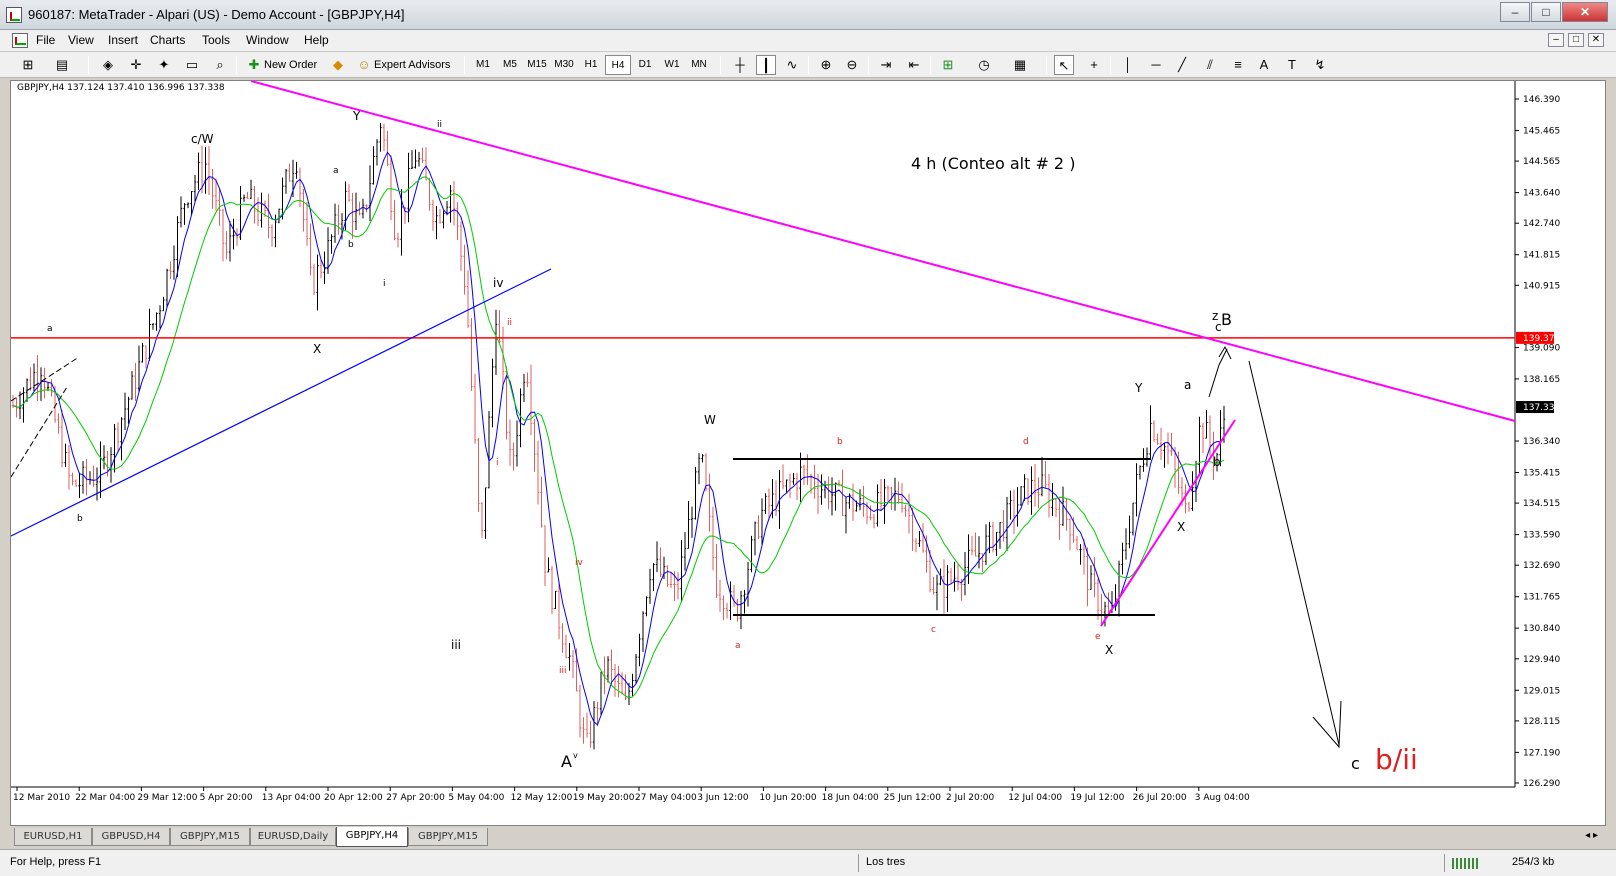  Describe the element at coordinates (1094, 65) in the screenshot. I see `crosshair-tool-icon: +` at that location.